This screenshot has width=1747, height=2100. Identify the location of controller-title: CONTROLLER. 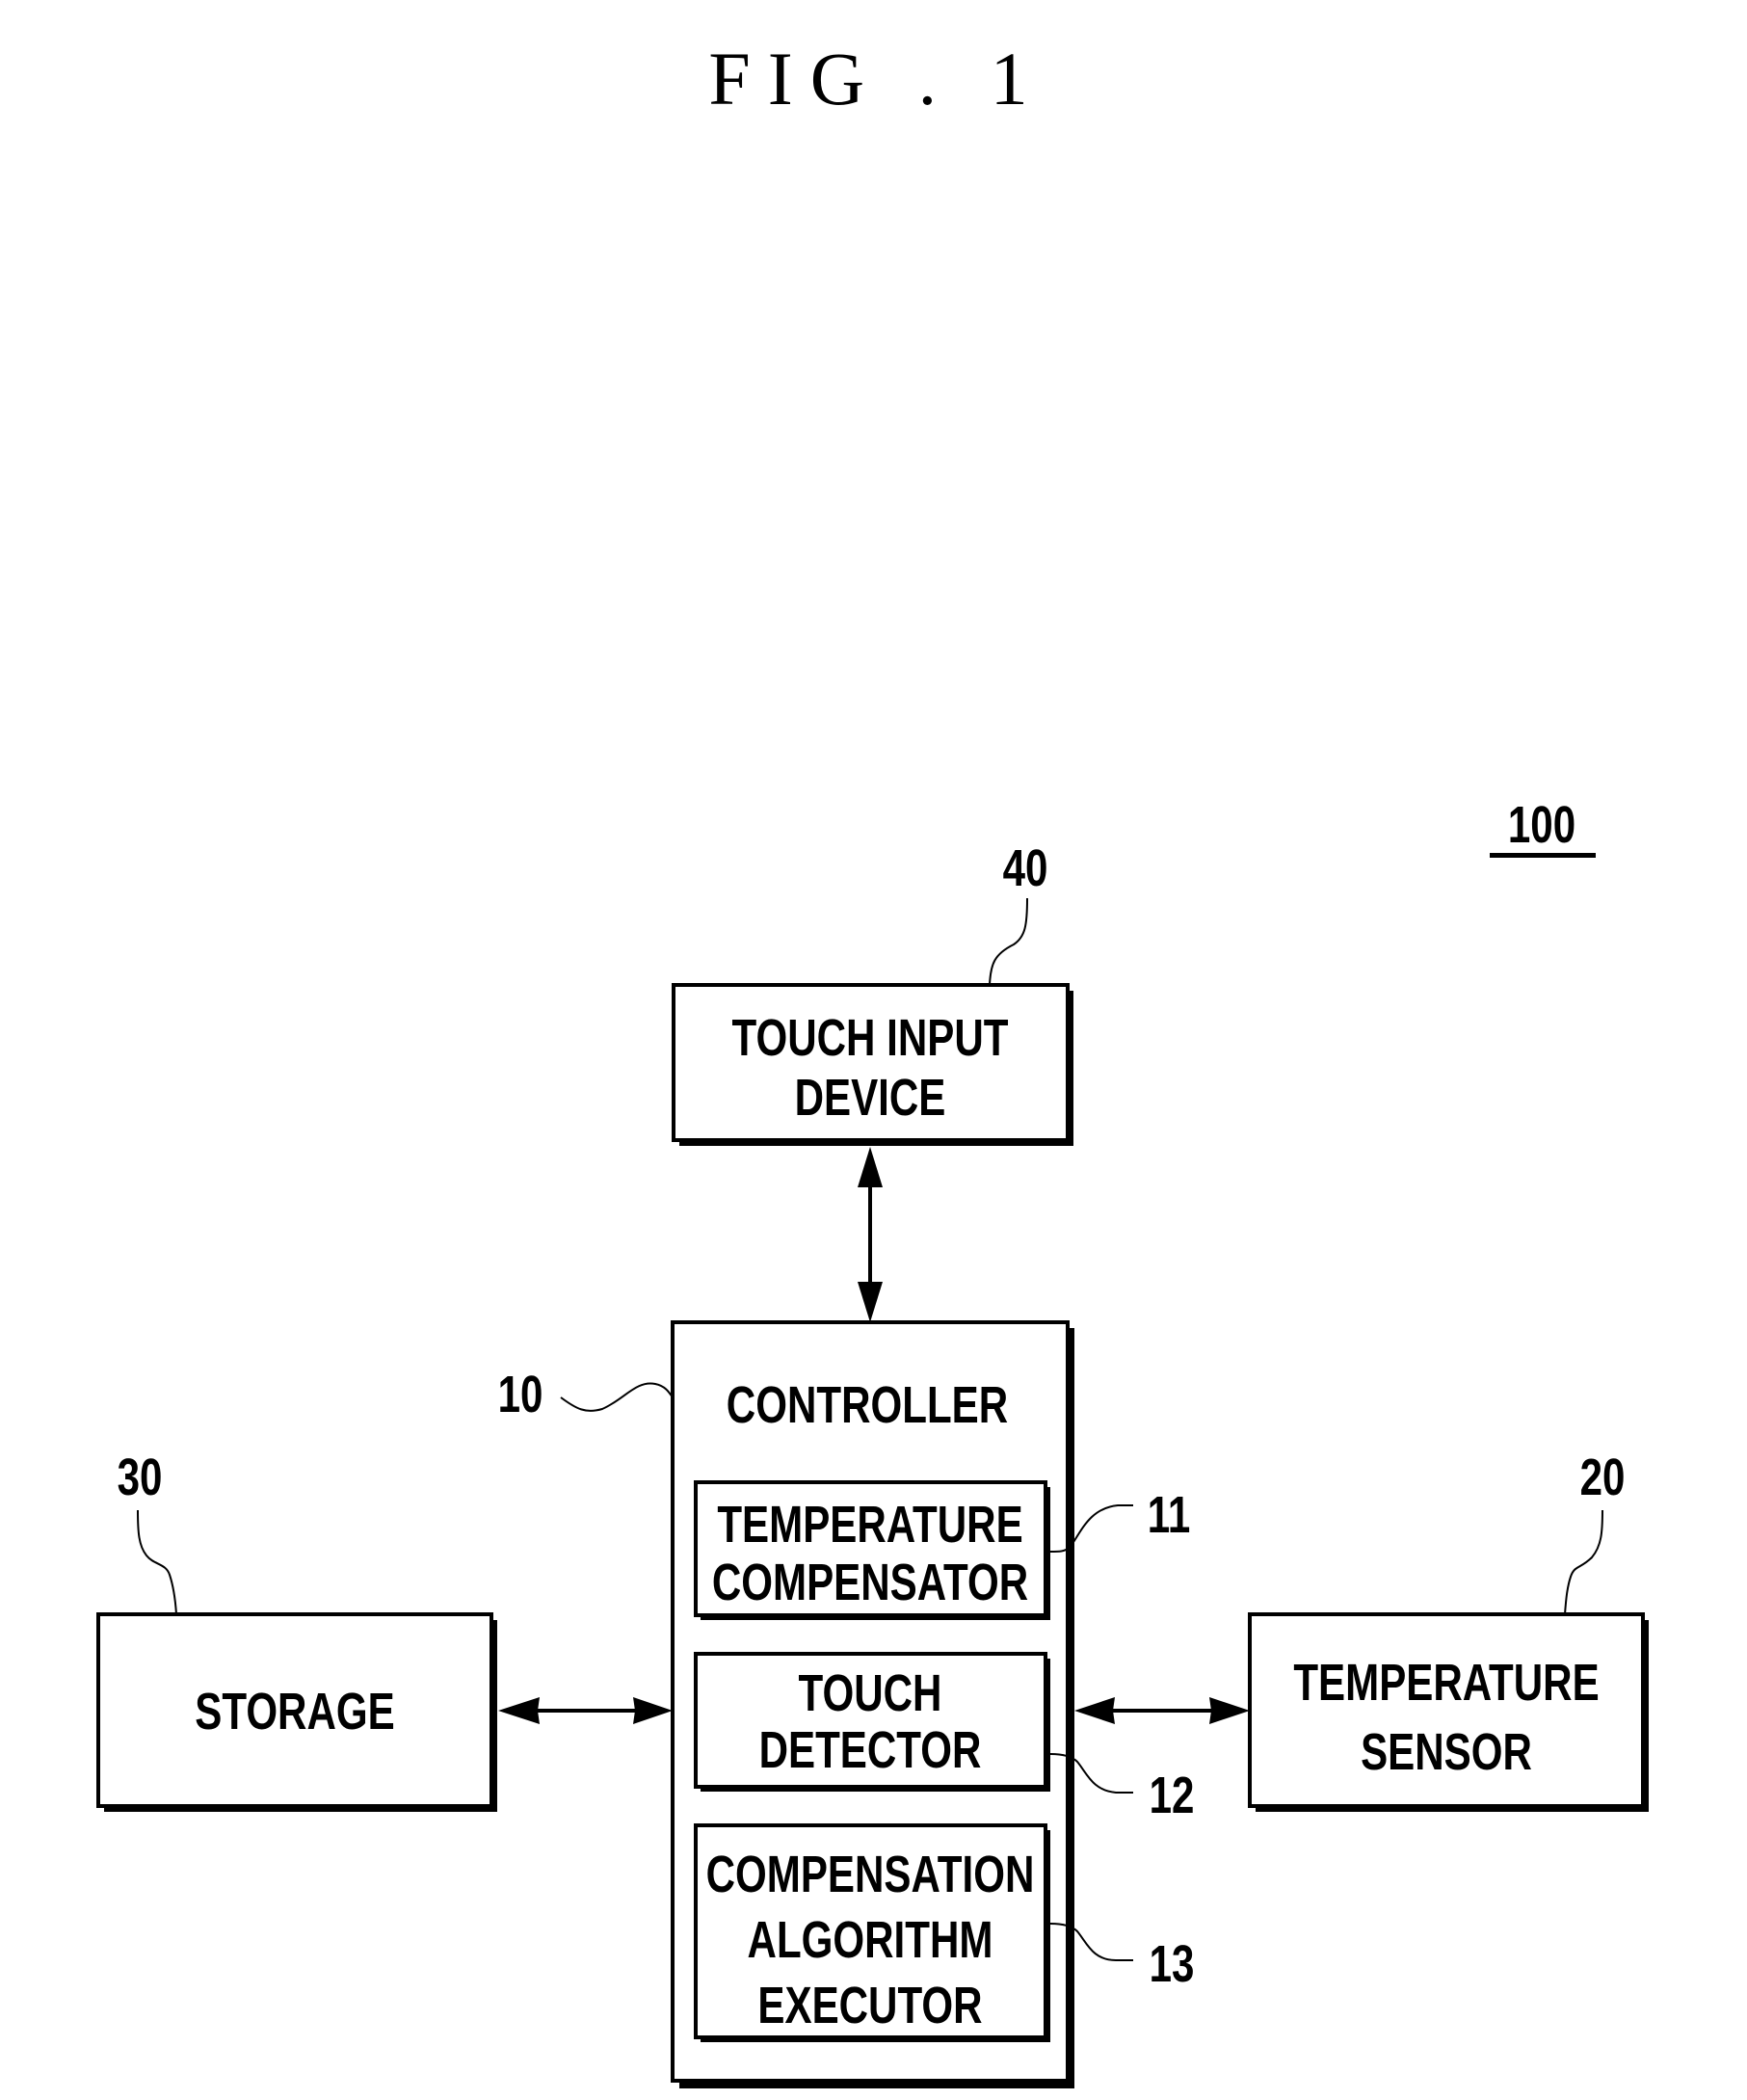
(867, 1405).